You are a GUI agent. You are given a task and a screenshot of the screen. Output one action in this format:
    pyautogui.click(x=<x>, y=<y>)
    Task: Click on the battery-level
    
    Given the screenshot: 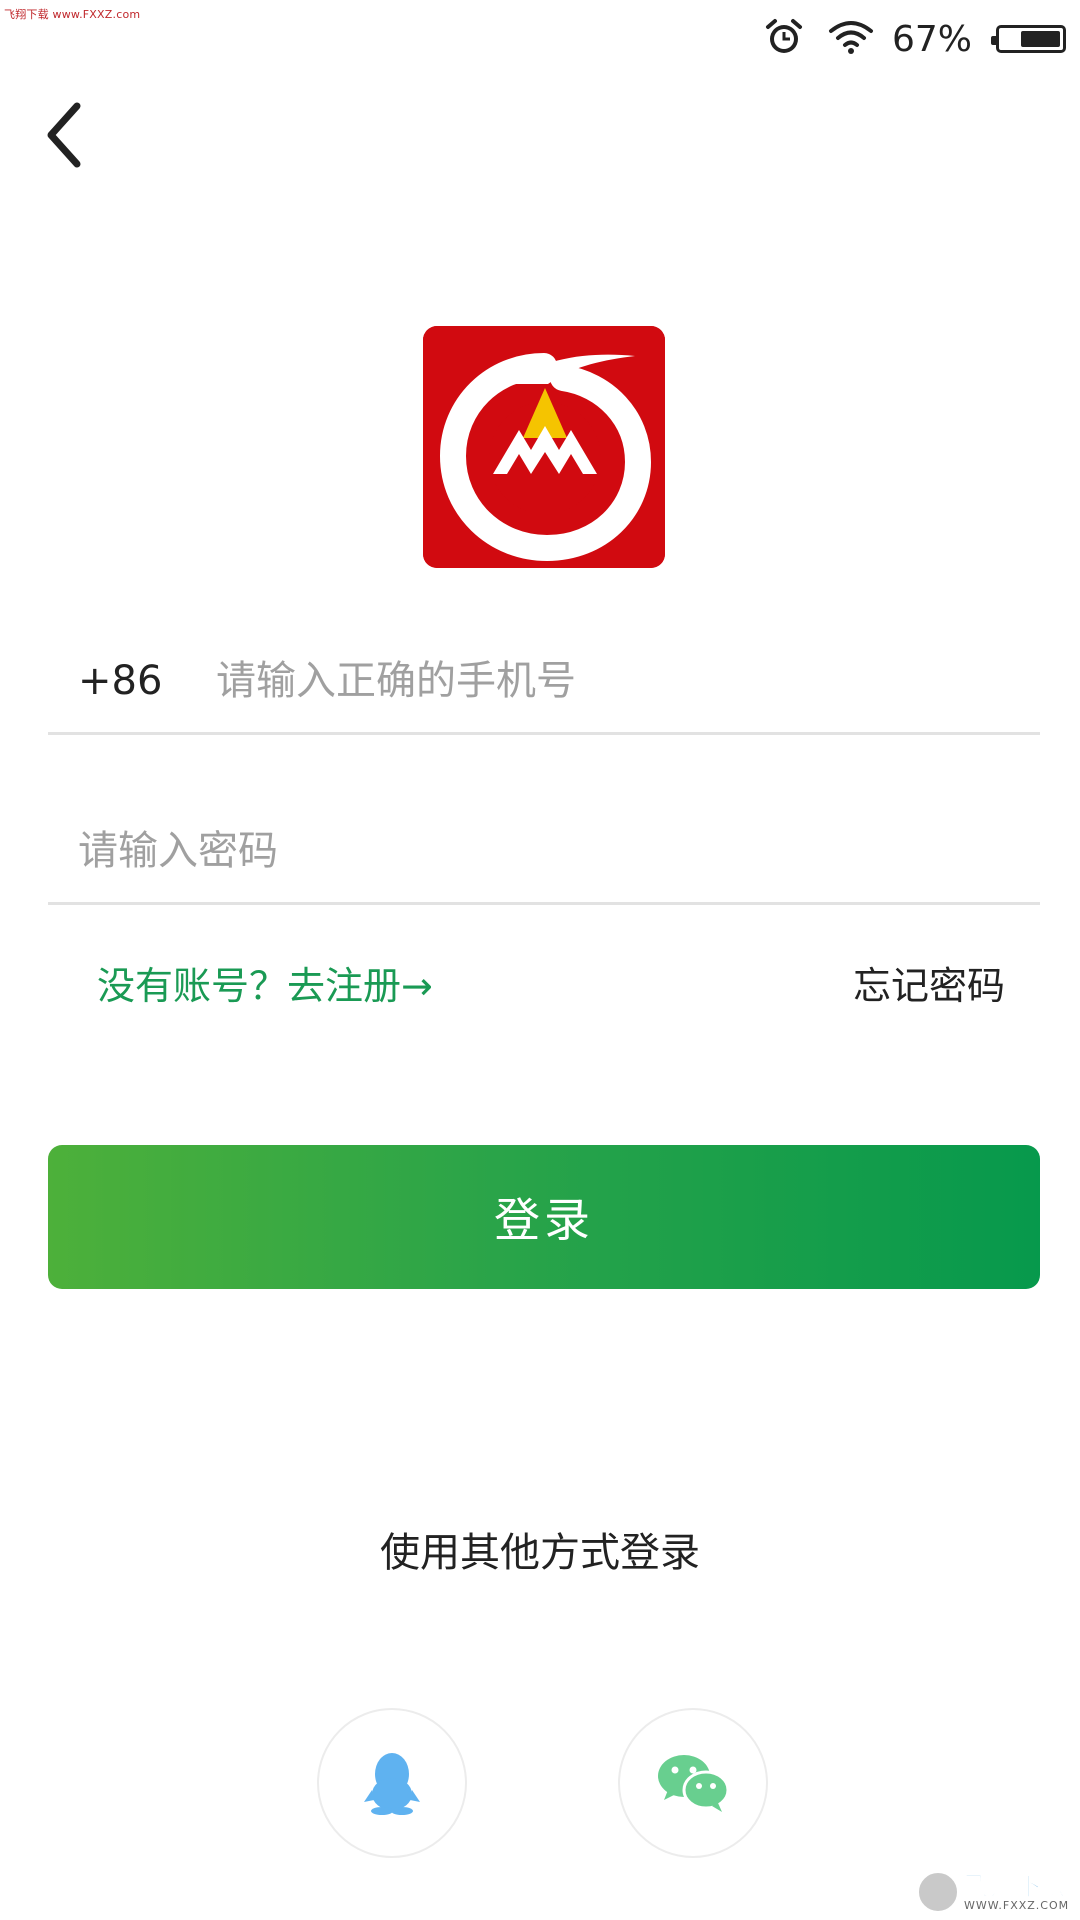 What is the action you would take?
    pyautogui.click(x=1040, y=39)
    